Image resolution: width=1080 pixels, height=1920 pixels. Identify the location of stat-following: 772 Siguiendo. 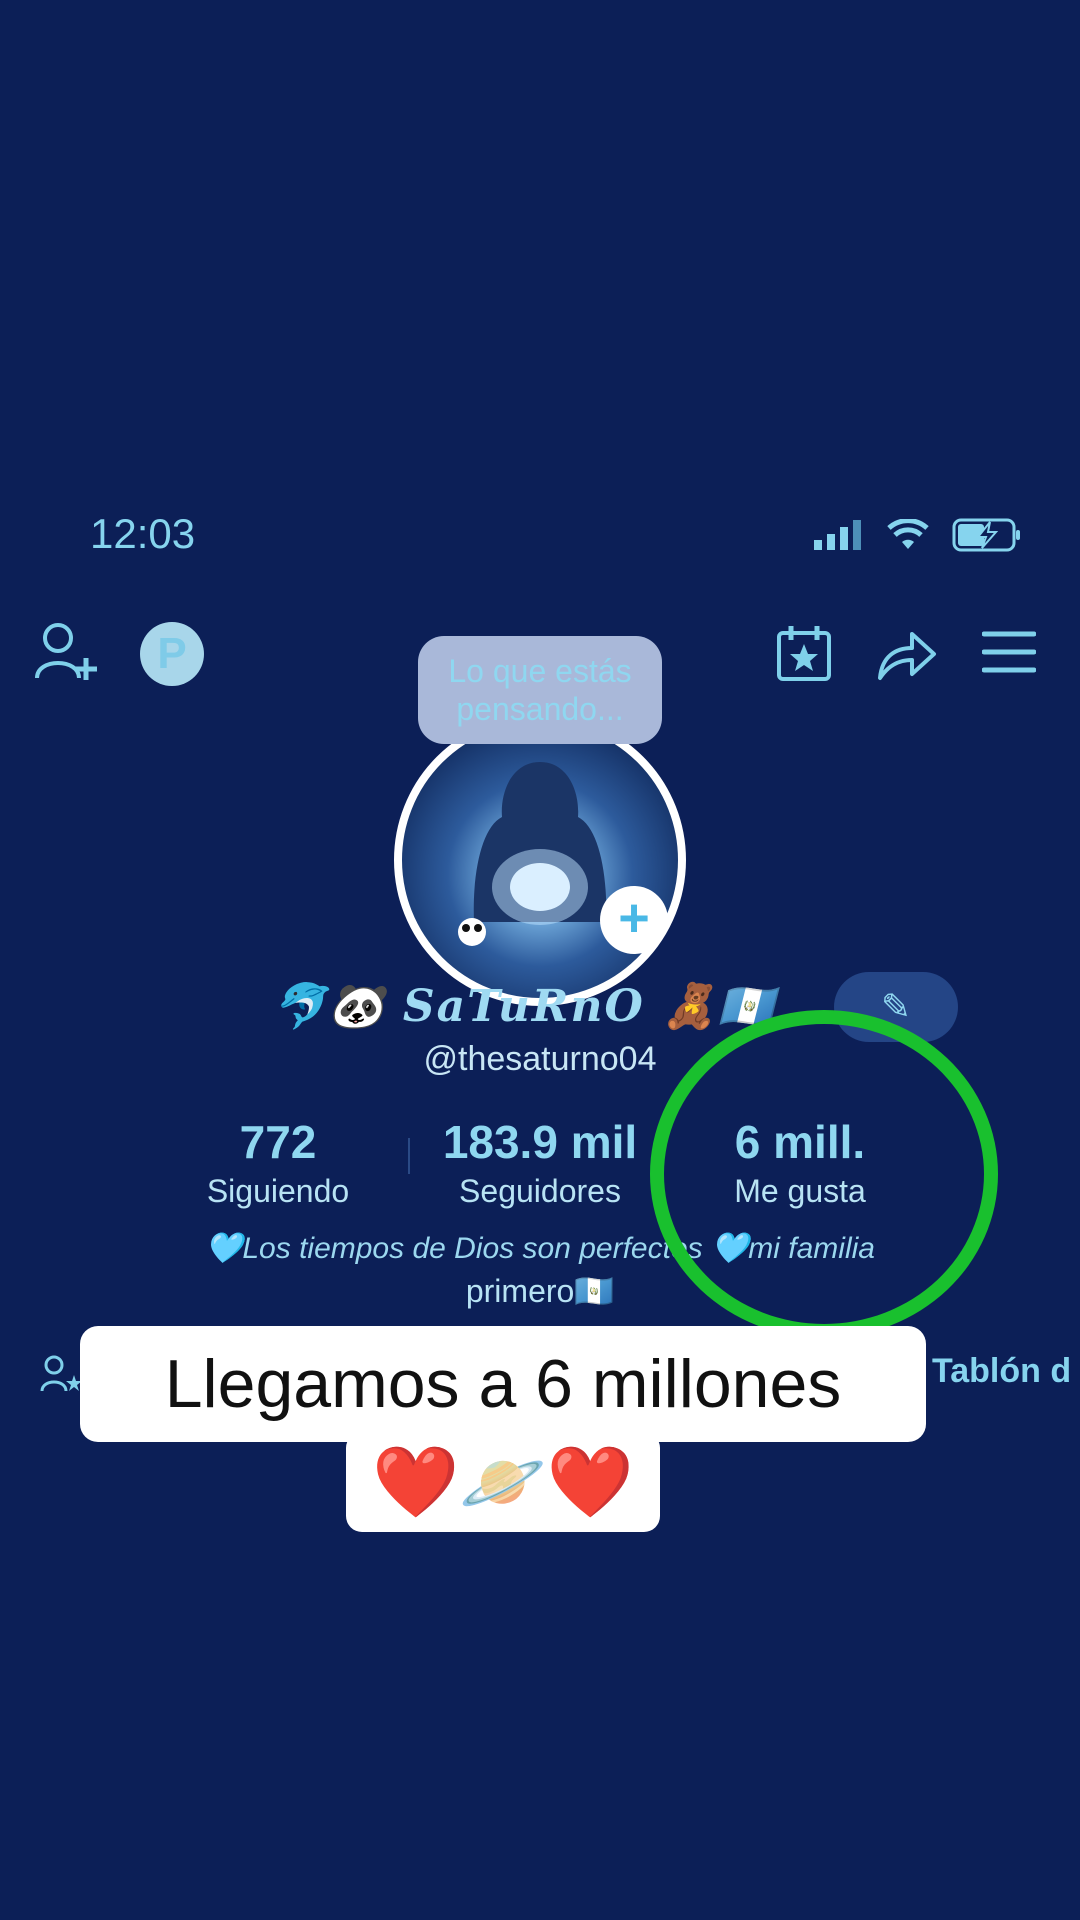
(278, 1162).